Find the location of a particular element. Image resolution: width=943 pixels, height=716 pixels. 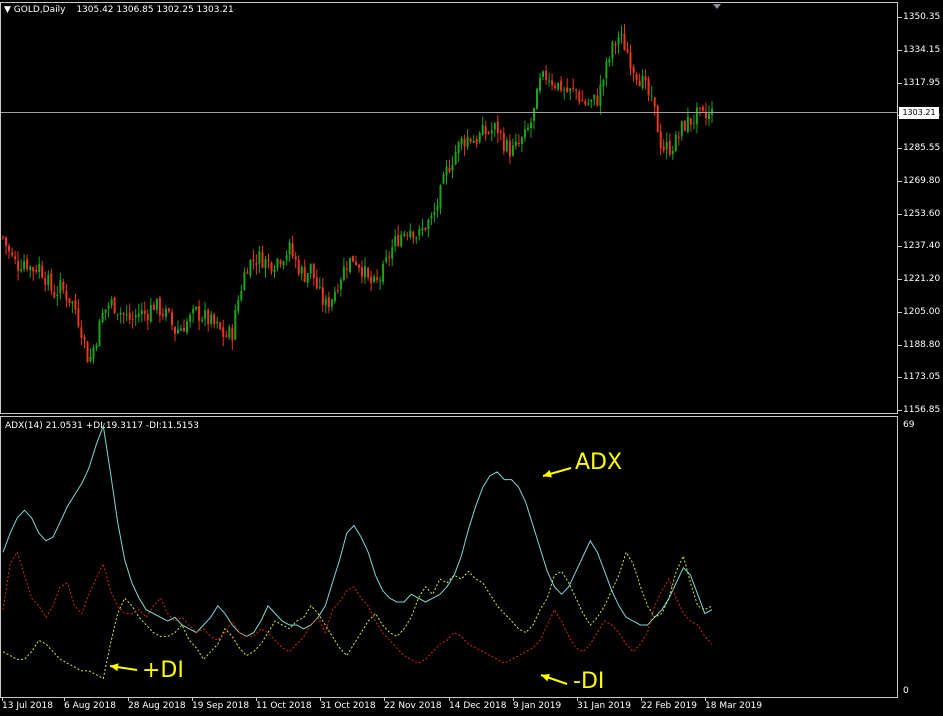

time-axis-label: 31 Oct 2018 is located at coordinates (348, 706).